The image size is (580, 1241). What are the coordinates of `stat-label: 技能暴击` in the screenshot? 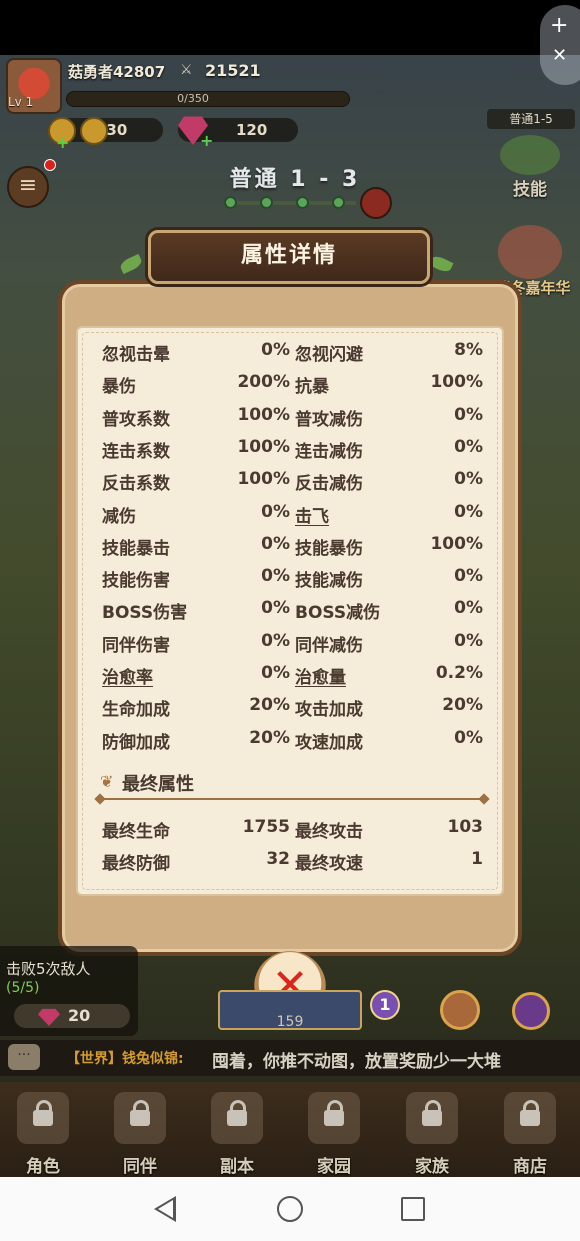 It's located at (136, 548).